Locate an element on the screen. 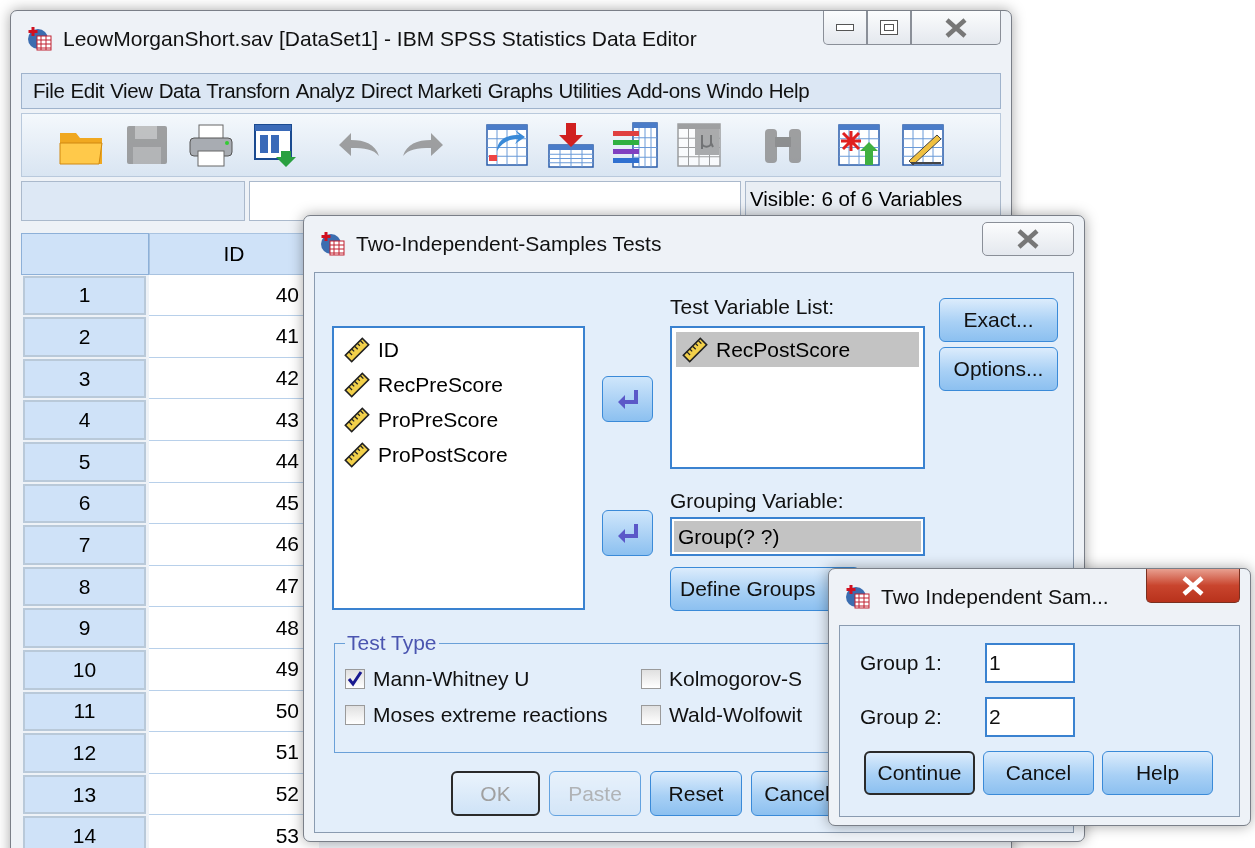 This screenshot has height=848, width=1255. menu-item: Edit is located at coordinates (87, 91).